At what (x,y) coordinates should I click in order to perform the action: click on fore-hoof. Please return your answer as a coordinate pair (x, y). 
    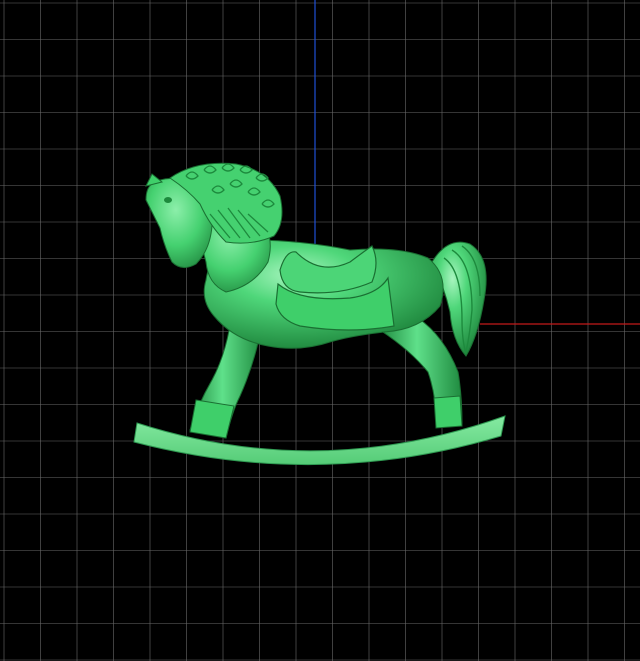
    Looking at the image, I should click on (212, 419).